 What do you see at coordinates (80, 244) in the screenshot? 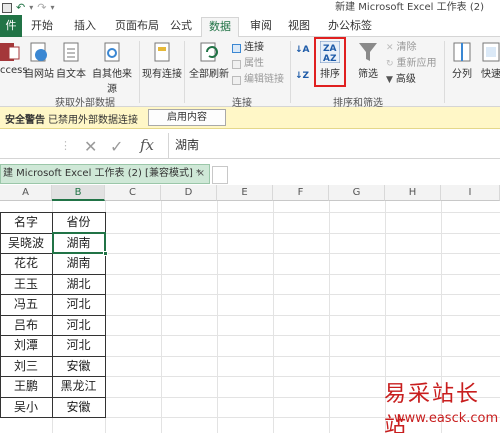
I see `active-cell-b3` at bounding box center [80, 244].